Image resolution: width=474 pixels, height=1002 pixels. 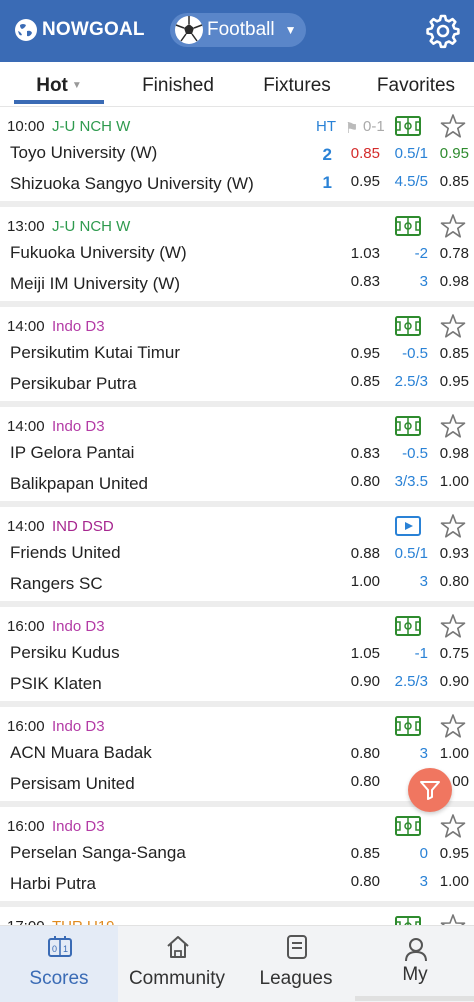 I want to click on sport-label: Football, so click(x=241, y=29).